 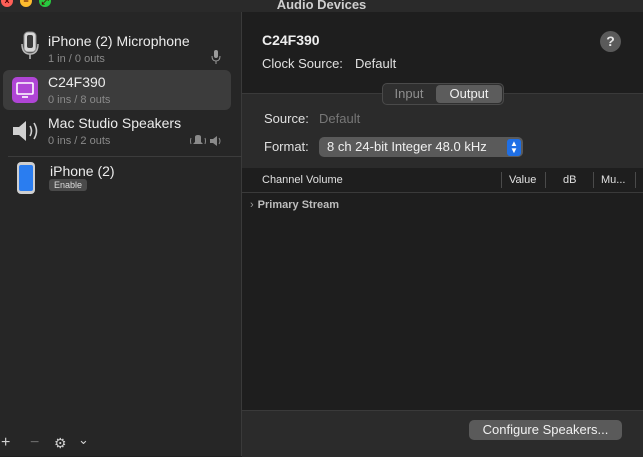 I want to click on iphone-microphone-icon, so click(x=30, y=45).